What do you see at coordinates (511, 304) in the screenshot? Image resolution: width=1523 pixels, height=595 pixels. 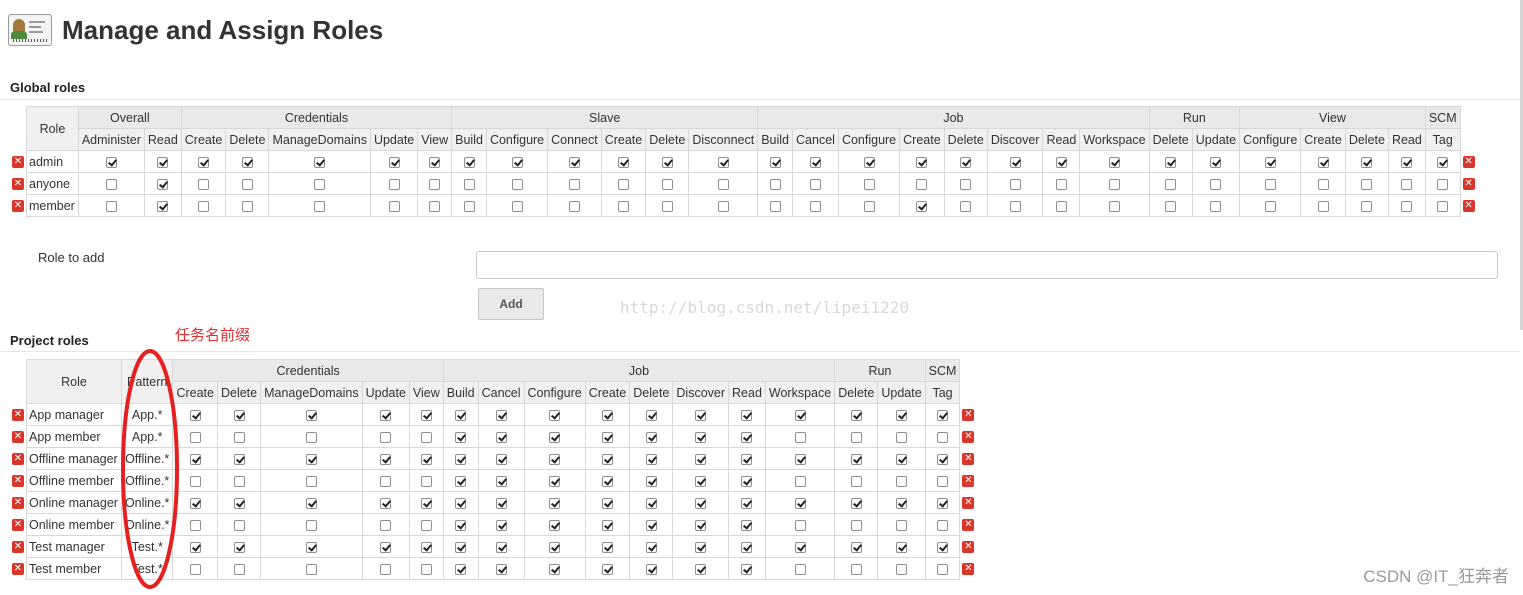 I see `add-role-button: Add` at bounding box center [511, 304].